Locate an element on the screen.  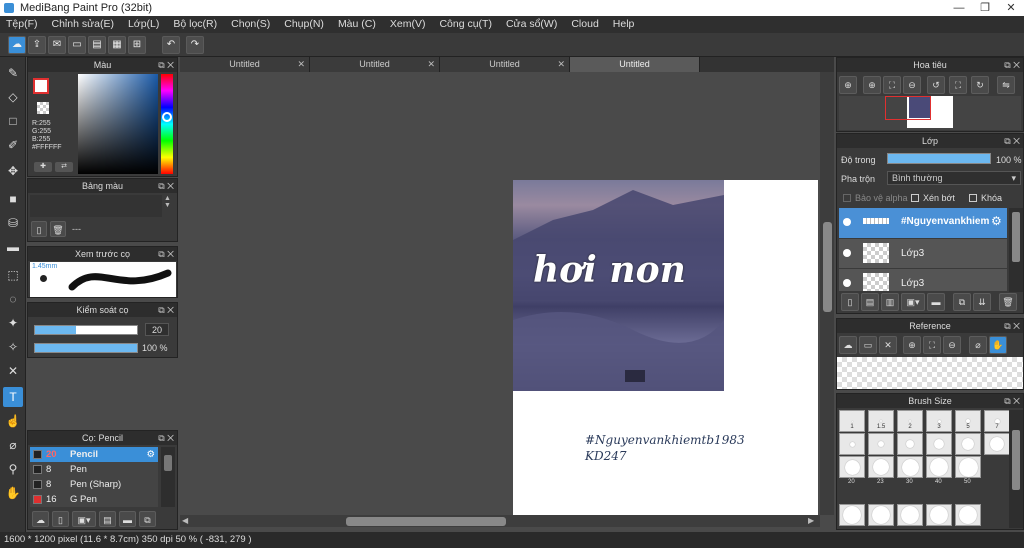
eraser-tool-icon: ◇ is located at coordinates (13, 97).